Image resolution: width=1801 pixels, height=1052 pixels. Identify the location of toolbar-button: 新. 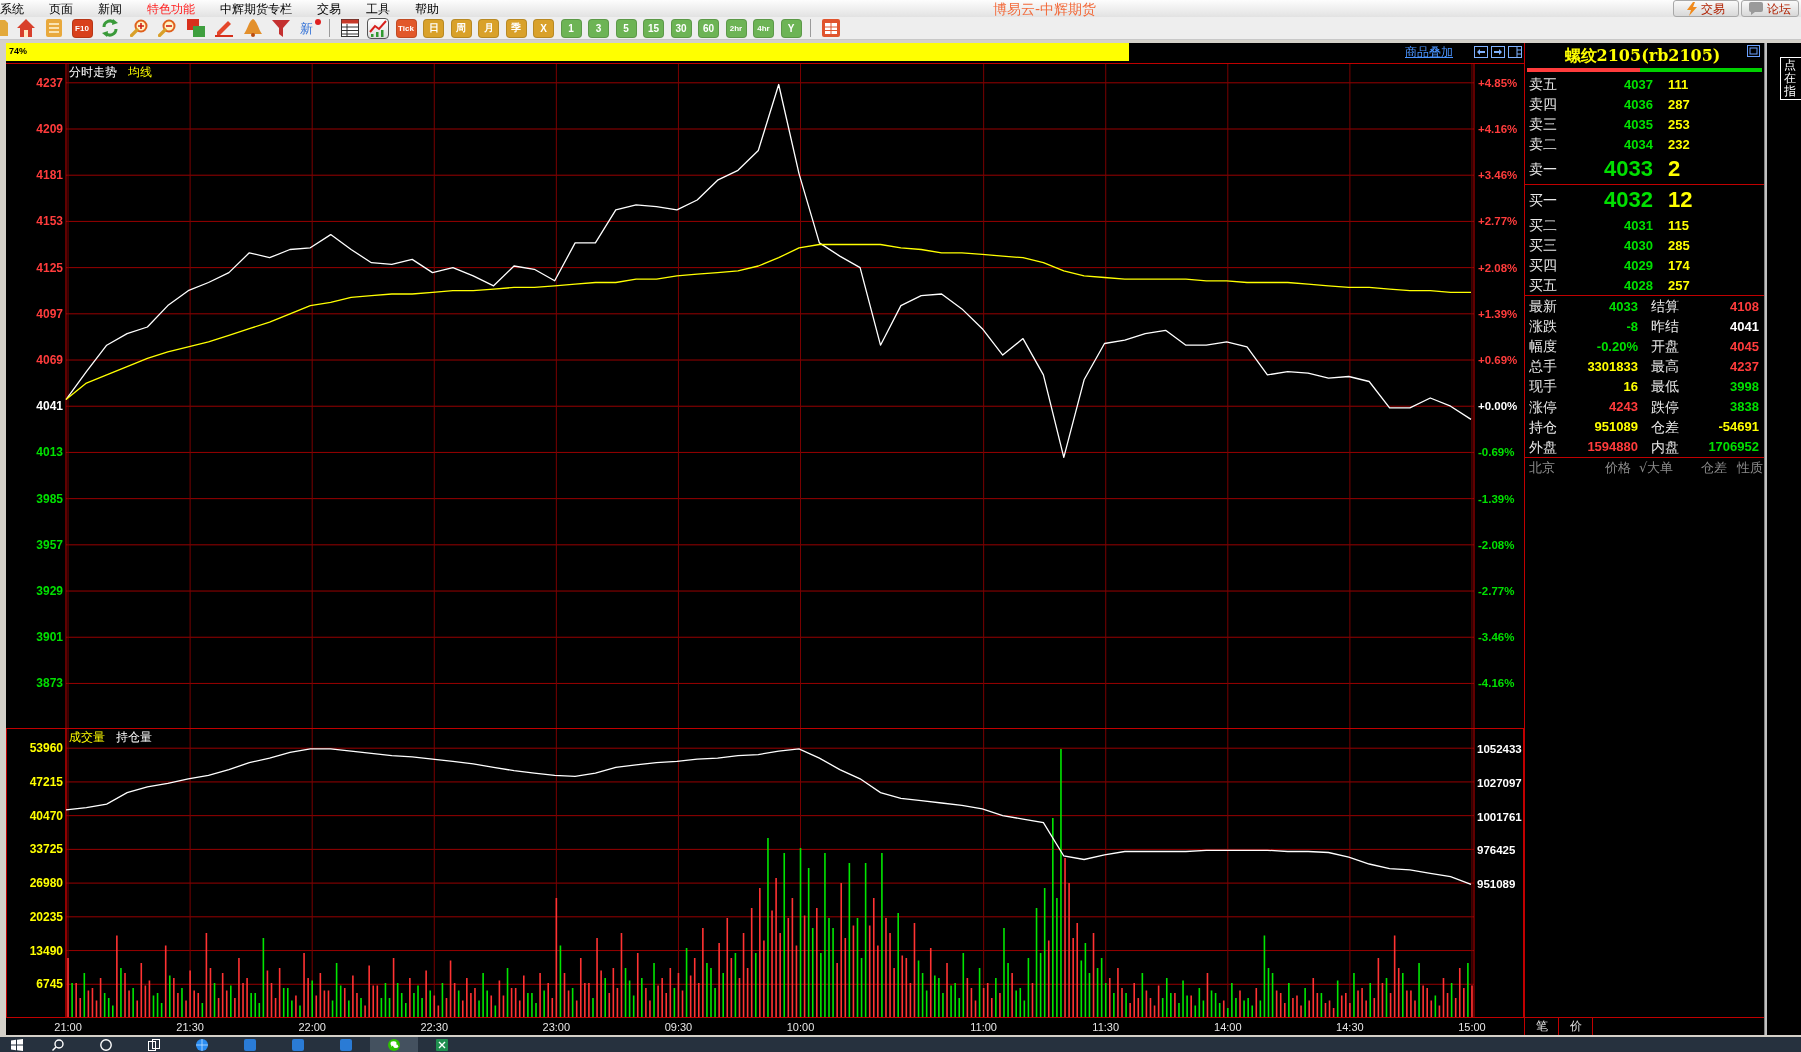
(309, 28).